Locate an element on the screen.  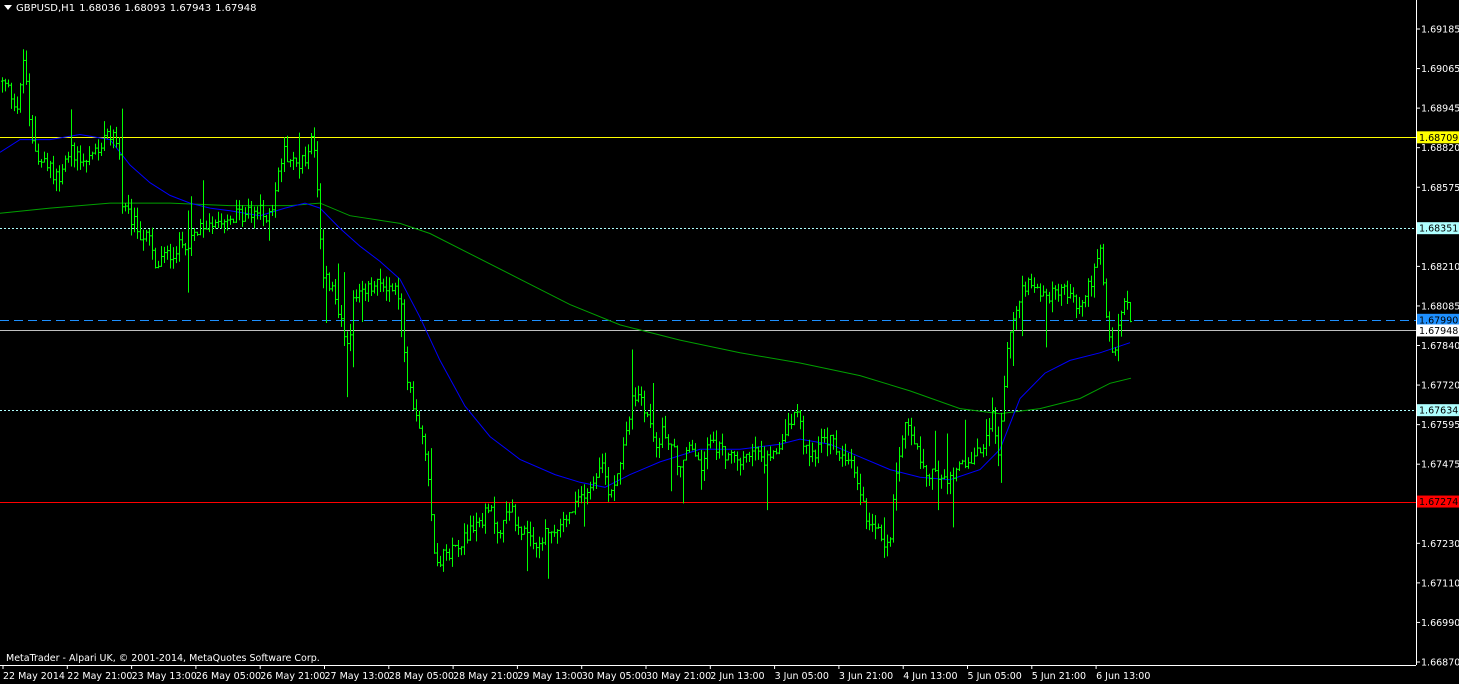
x-tick-label: 26 May 05:00 is located at coordinates (228, 676).